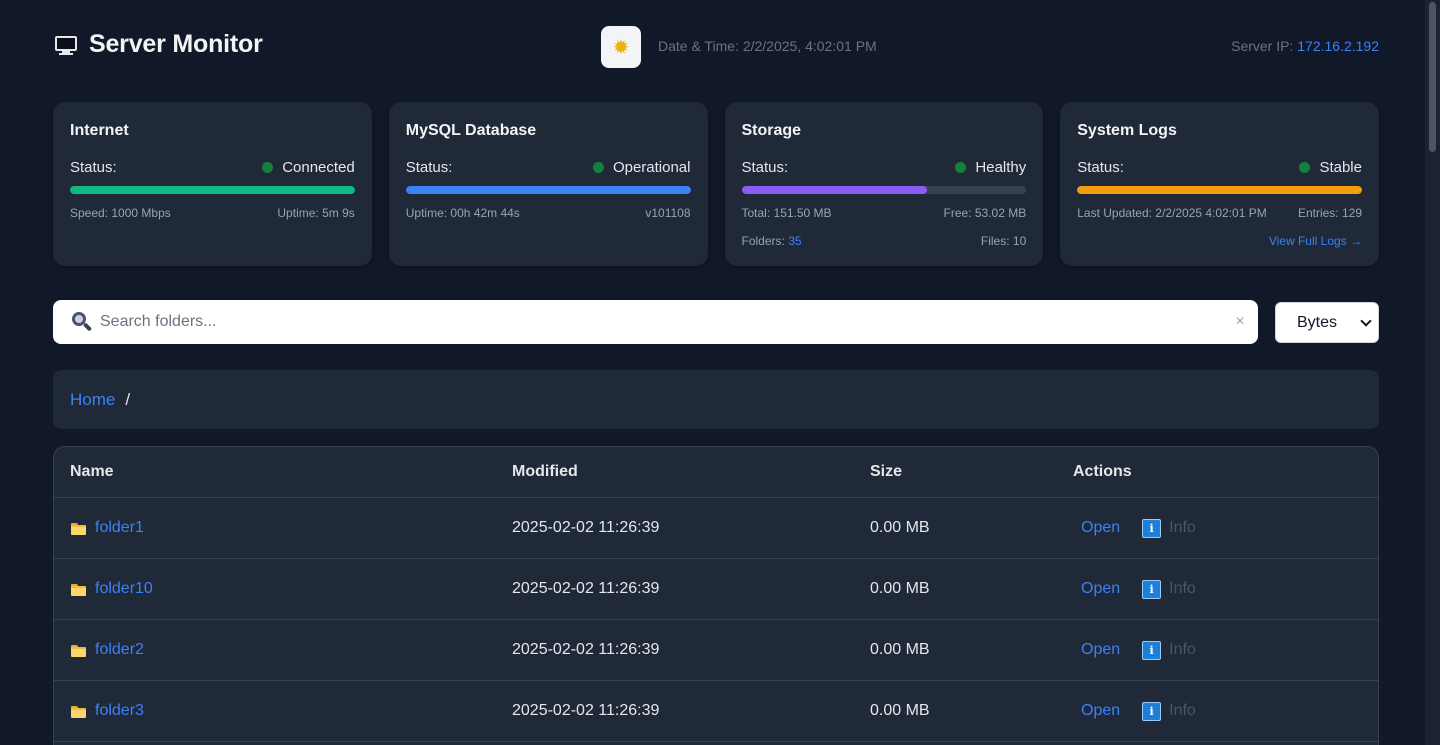 The height and width of the screenshot is (745, 1440). Describe the element at coordinates (1172, 213) in the screenshot. I see `last-updated: Last Updated: 2/2/2025 4:02:01 PM` at that location.